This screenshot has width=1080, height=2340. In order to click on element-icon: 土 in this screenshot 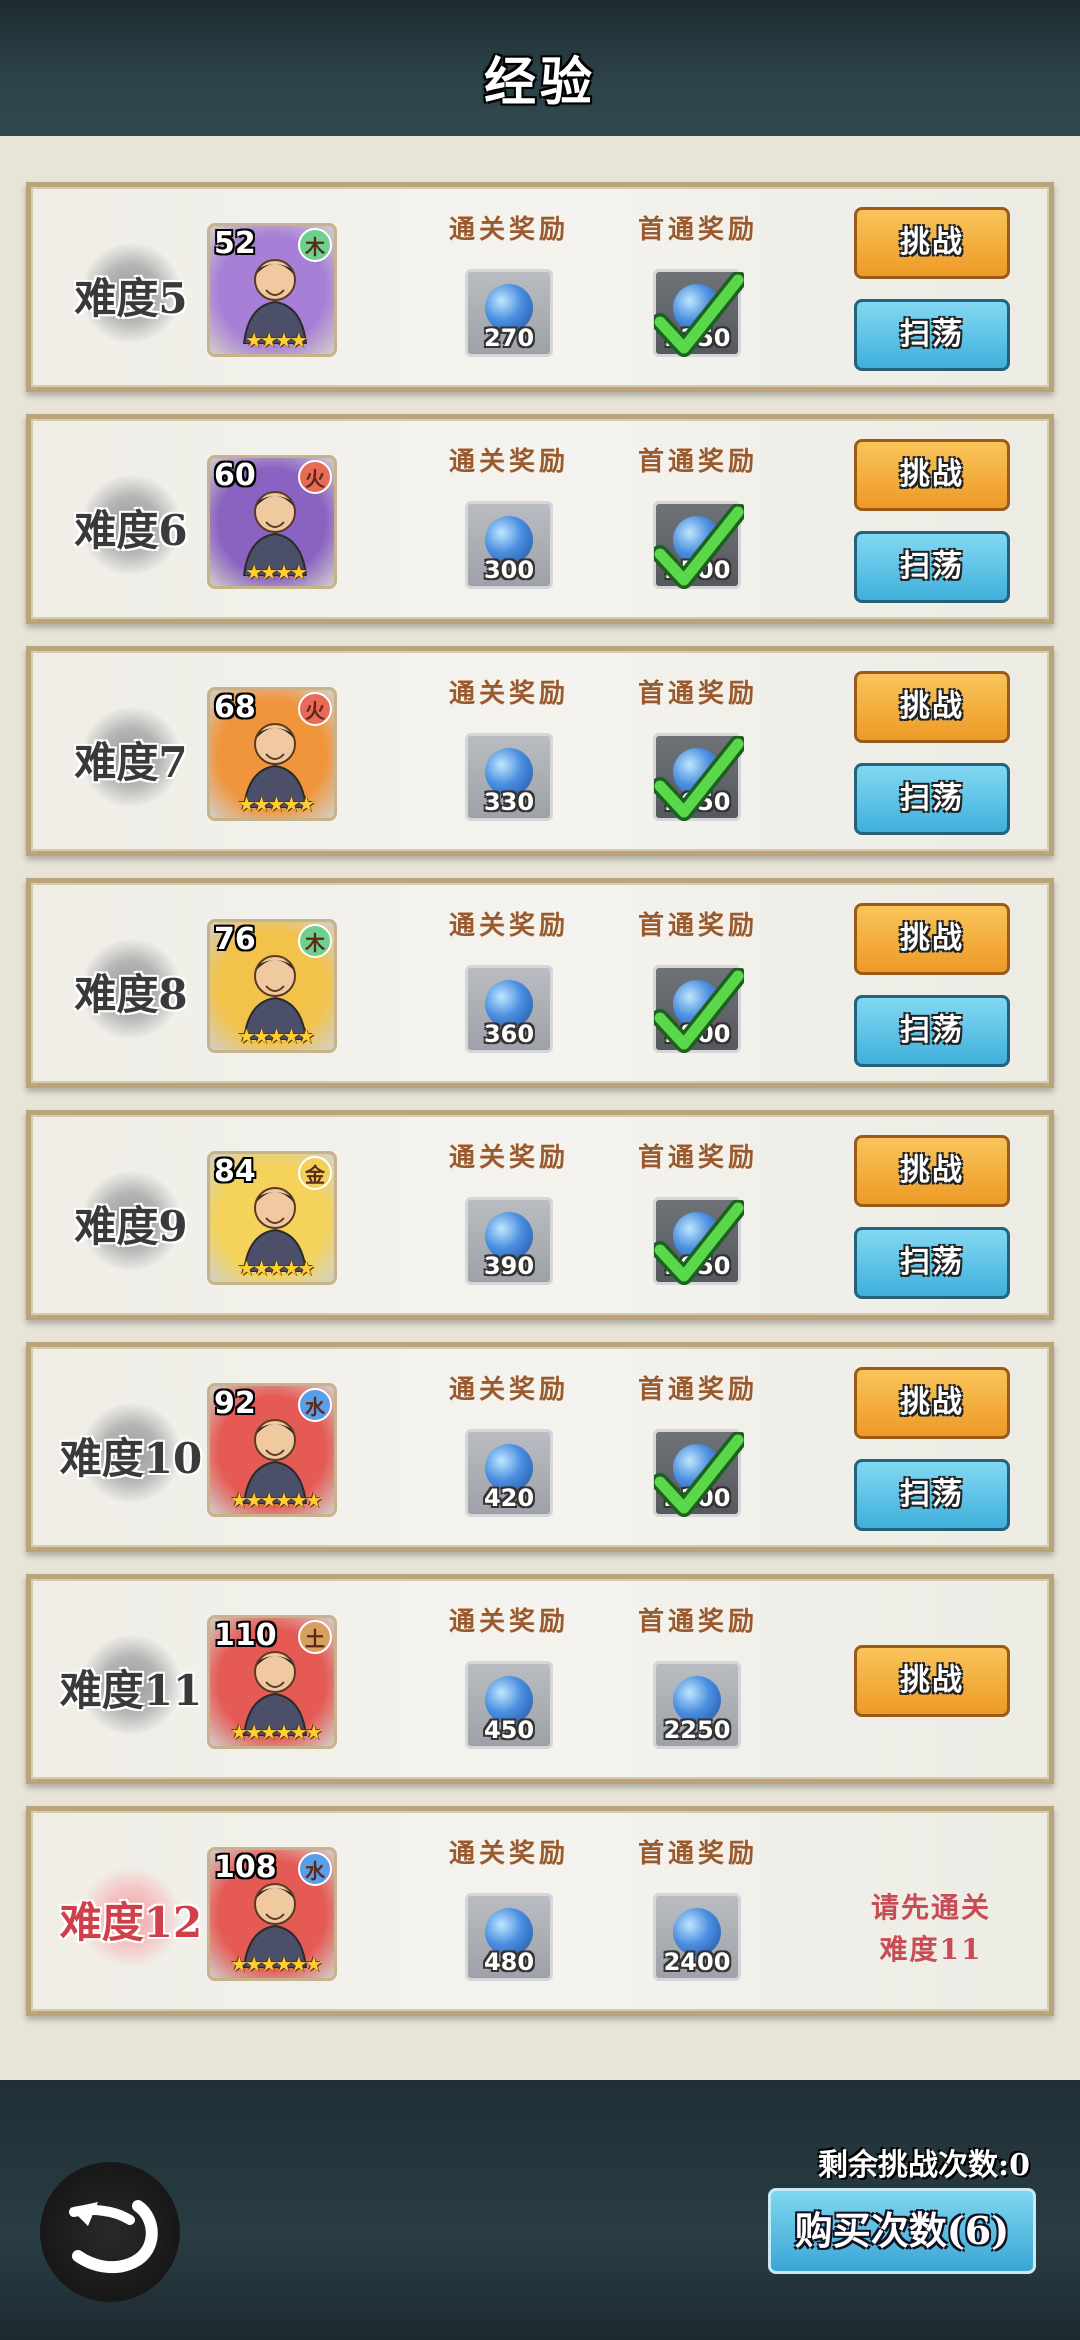, I will do `click(315, 1637)`.